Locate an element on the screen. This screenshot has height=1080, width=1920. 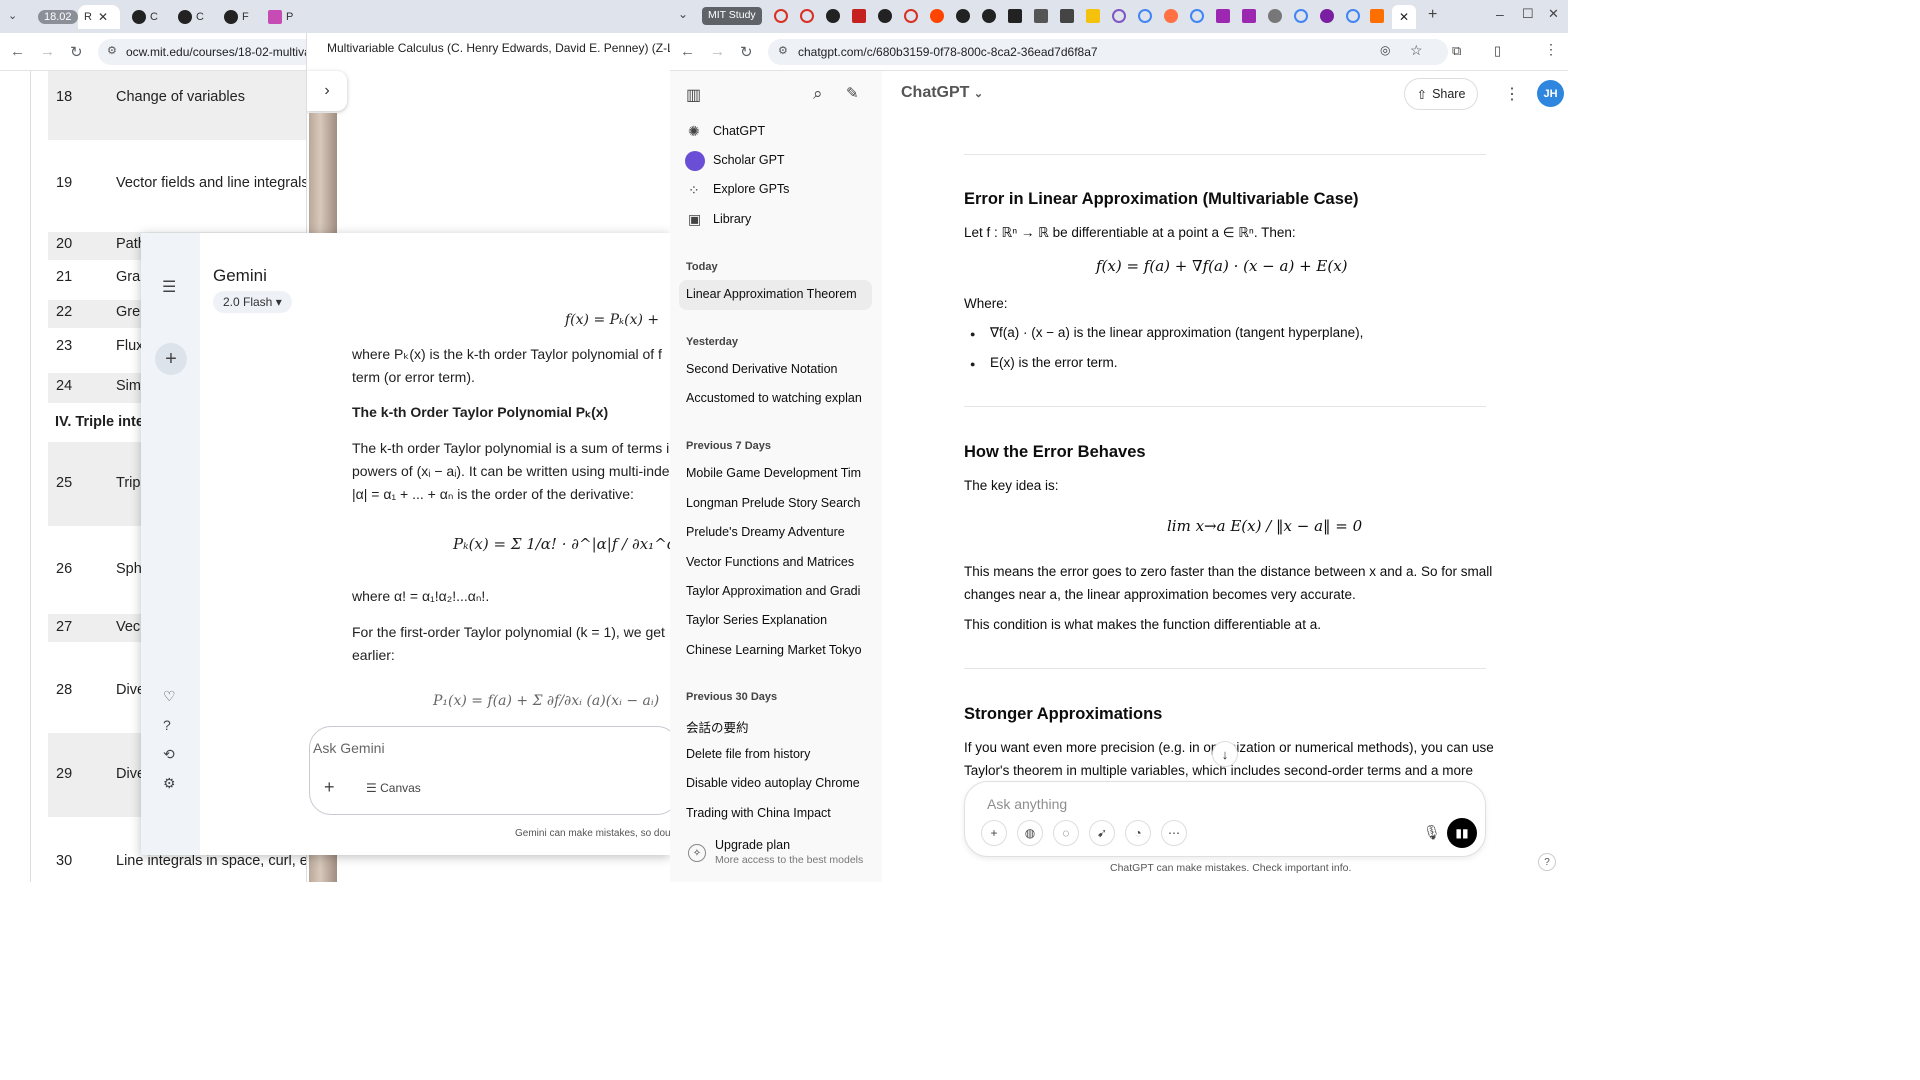
purple-favicon-icon is located at coordinates (1327, 16).